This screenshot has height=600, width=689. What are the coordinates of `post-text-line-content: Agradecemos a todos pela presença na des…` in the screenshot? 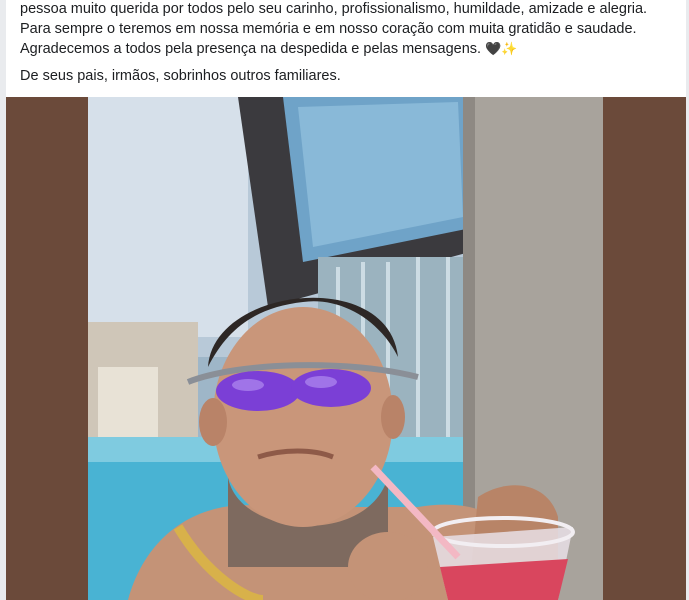 It's located at (251, 49).